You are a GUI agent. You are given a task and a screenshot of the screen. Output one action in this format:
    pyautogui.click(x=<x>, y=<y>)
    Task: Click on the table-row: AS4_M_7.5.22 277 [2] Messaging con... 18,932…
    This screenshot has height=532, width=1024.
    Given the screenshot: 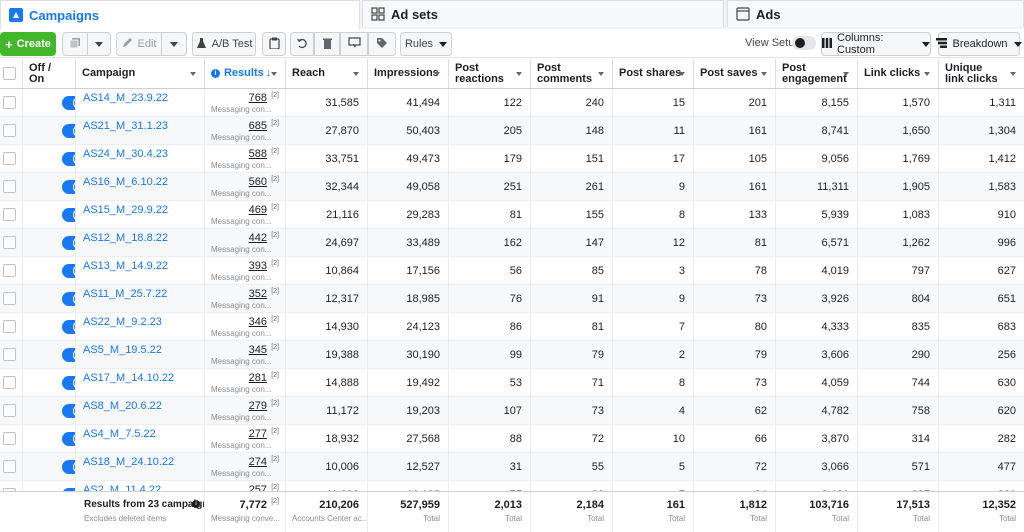 What is the action you would take?
    pyautogui.click(x=512, y=439)
    